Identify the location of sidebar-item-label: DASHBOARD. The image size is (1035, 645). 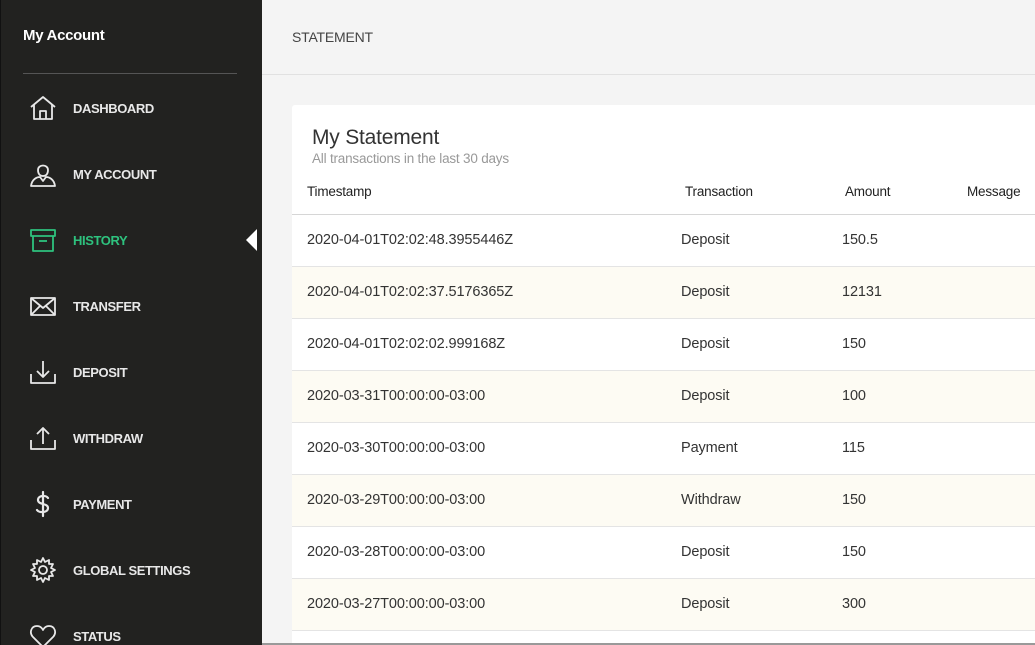
(113, 108).